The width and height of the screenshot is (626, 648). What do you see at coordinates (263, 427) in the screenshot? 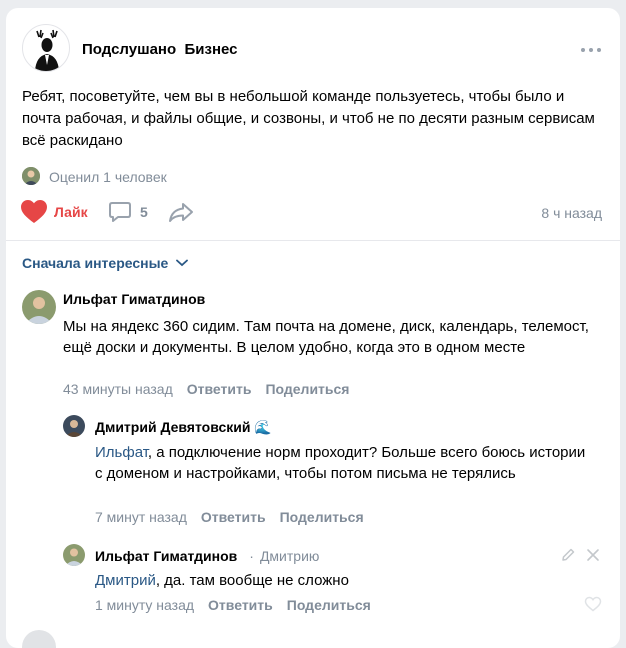
I see `author-emoji: 🌊` at bounding box center [263, 427].